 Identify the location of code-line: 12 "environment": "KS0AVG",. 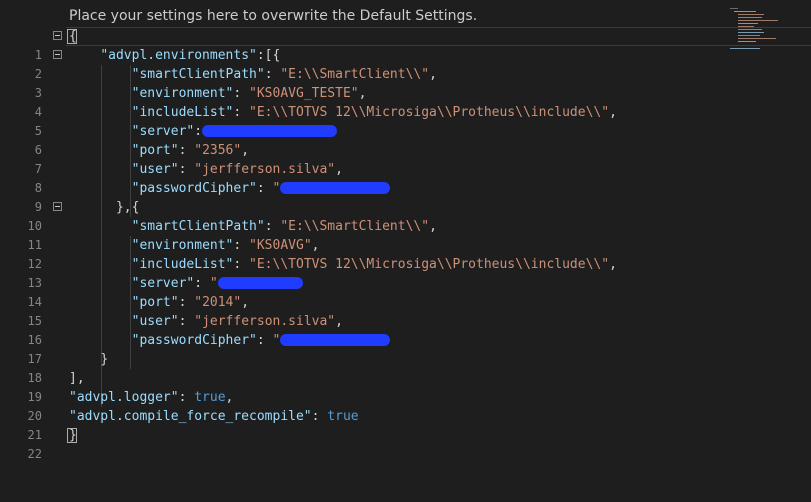
(405, 253).